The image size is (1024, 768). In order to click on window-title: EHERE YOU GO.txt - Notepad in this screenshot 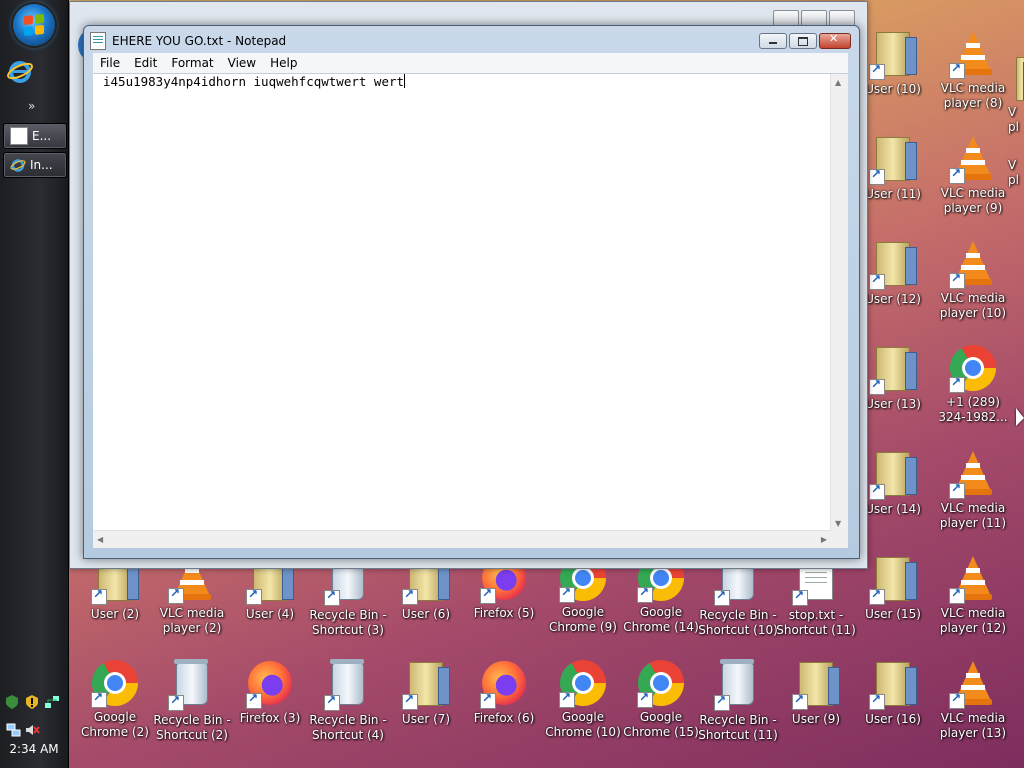, I will do `click(199, 41)`.